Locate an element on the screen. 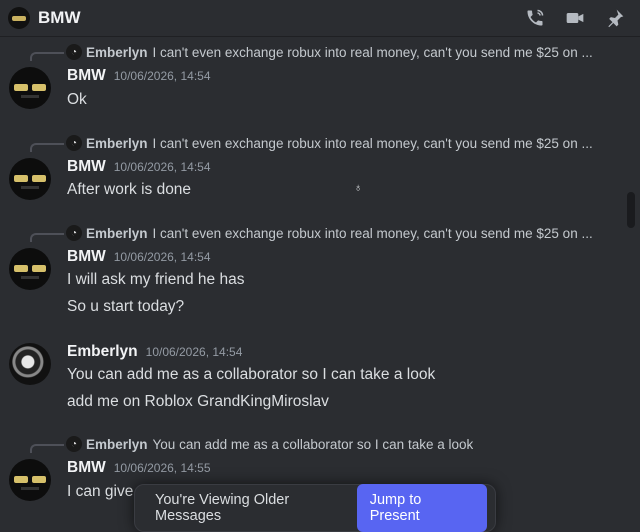  message-text: Ok is located at coordinates (77, 99).